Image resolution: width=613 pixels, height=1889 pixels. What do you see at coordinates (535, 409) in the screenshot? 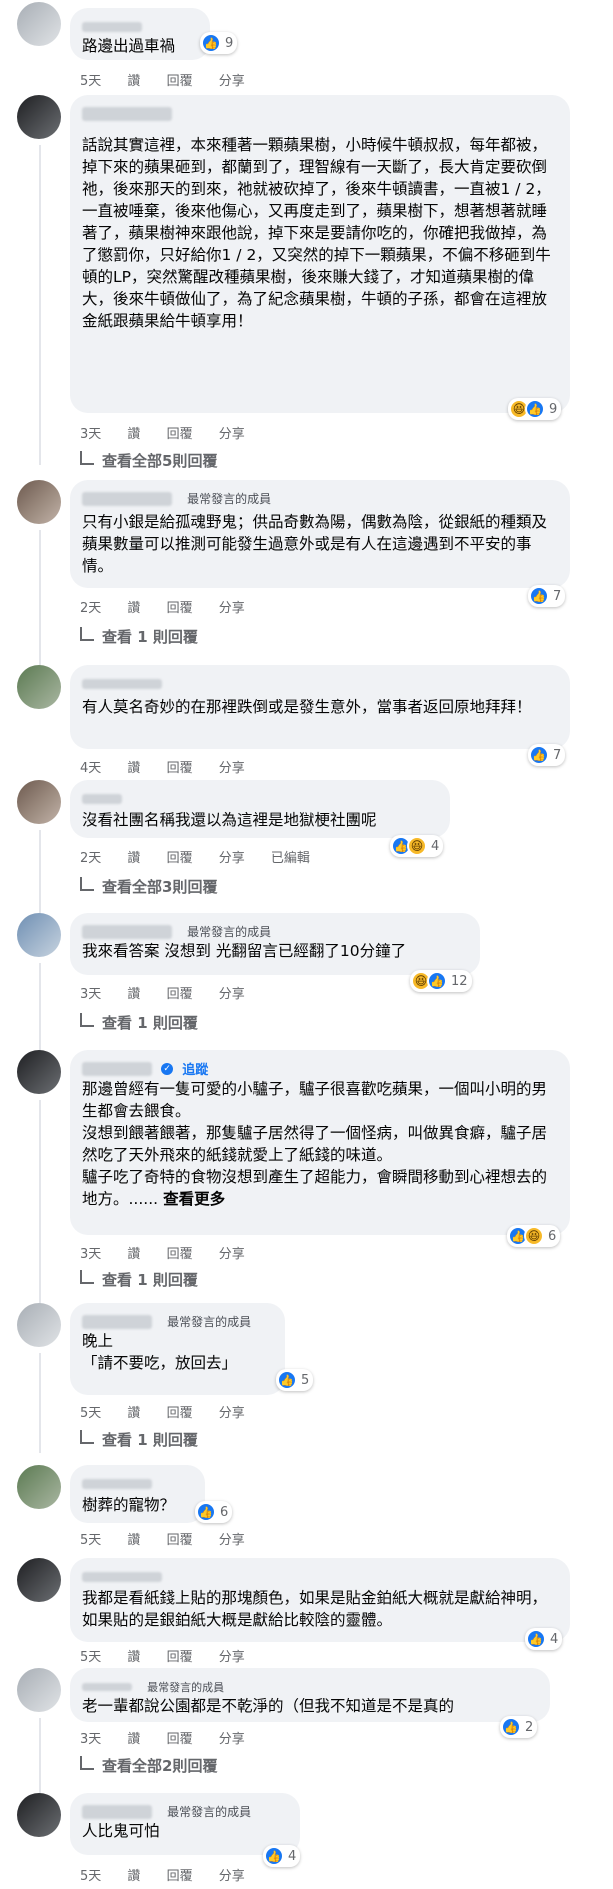
I see `reaction-count: 😆 👍 9` at bounding box center [535, 409].